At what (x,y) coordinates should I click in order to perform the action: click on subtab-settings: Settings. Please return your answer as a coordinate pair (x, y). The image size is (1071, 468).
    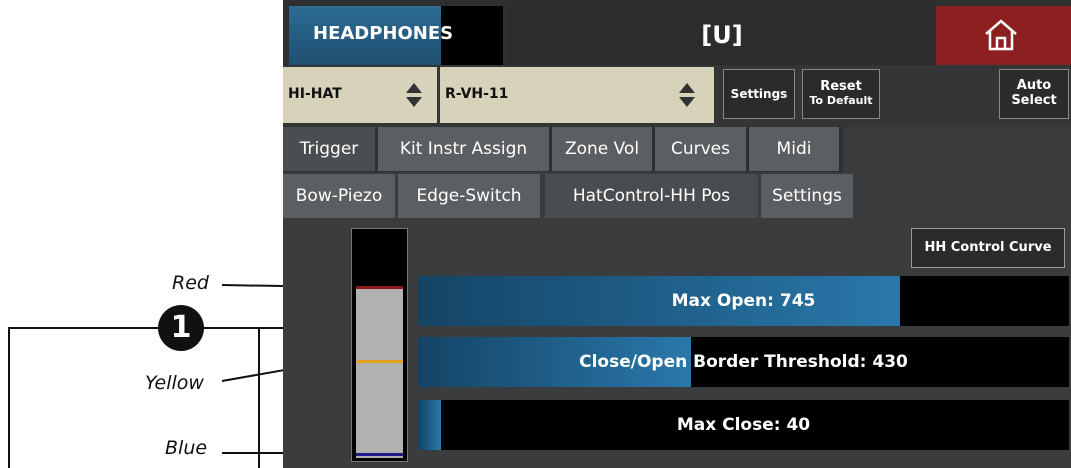
    Looking at the image, I should click on (807, 196).